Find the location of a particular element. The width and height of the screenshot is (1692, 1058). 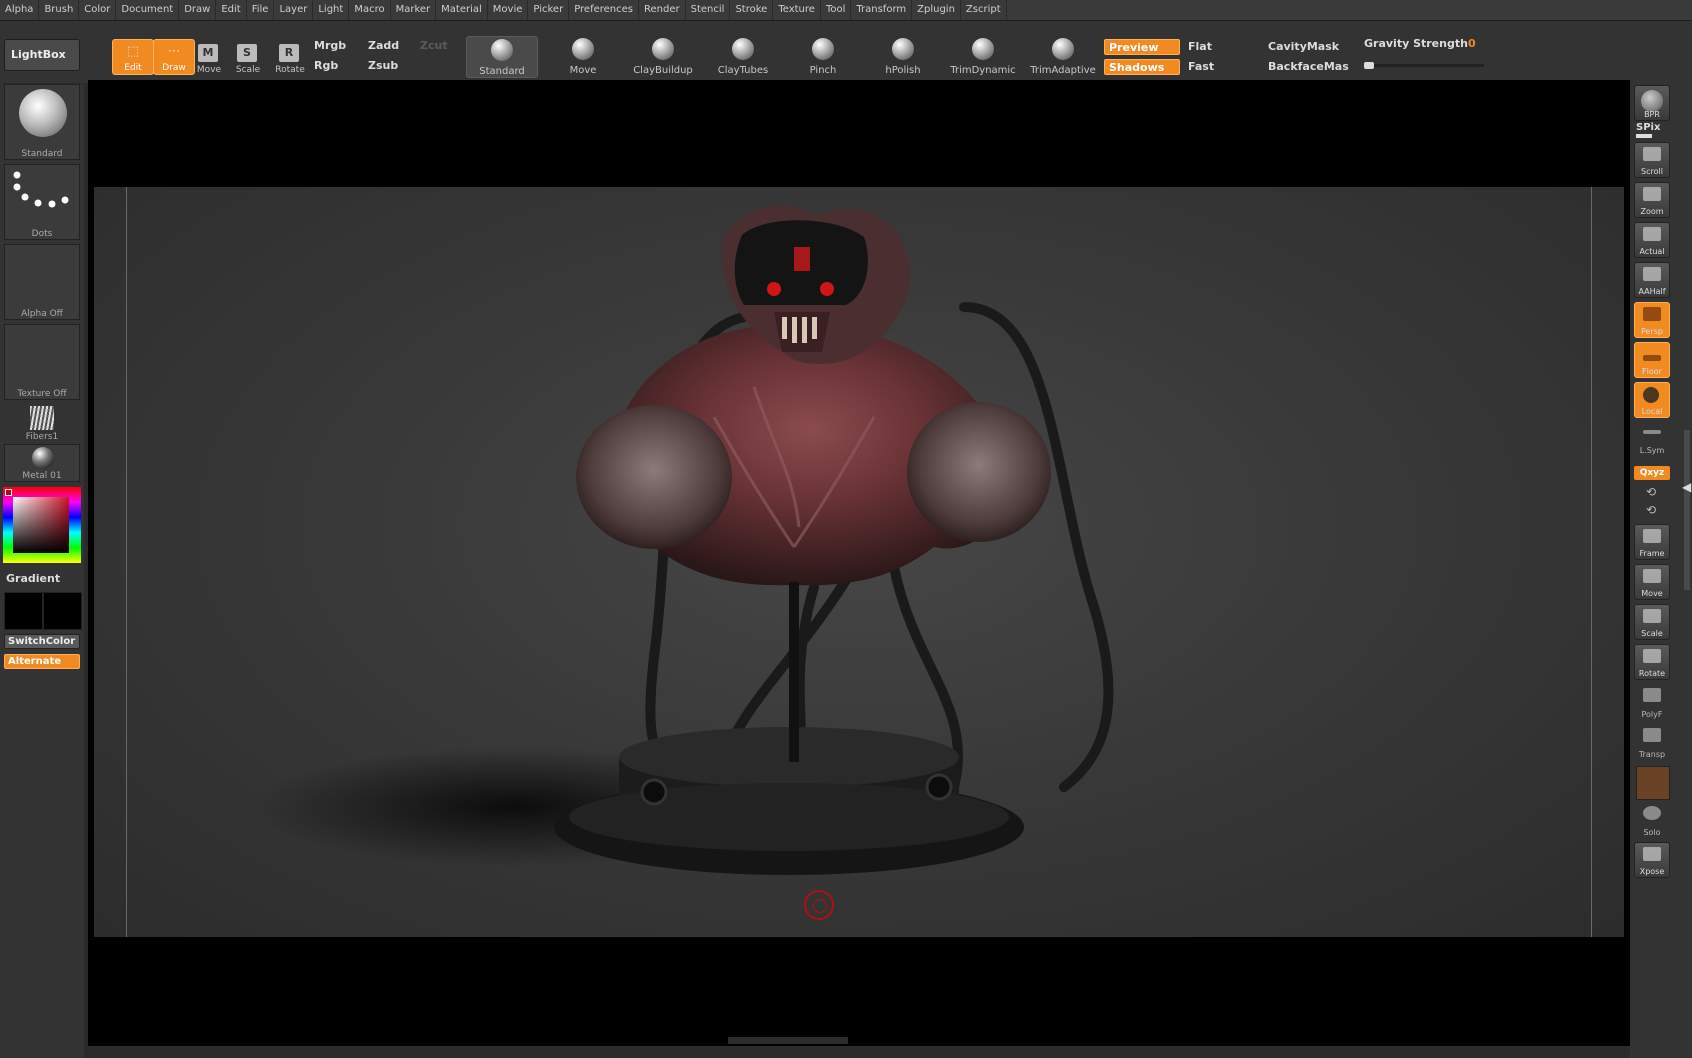

gravity-strength-handle is located at coordinates (1369, 65).